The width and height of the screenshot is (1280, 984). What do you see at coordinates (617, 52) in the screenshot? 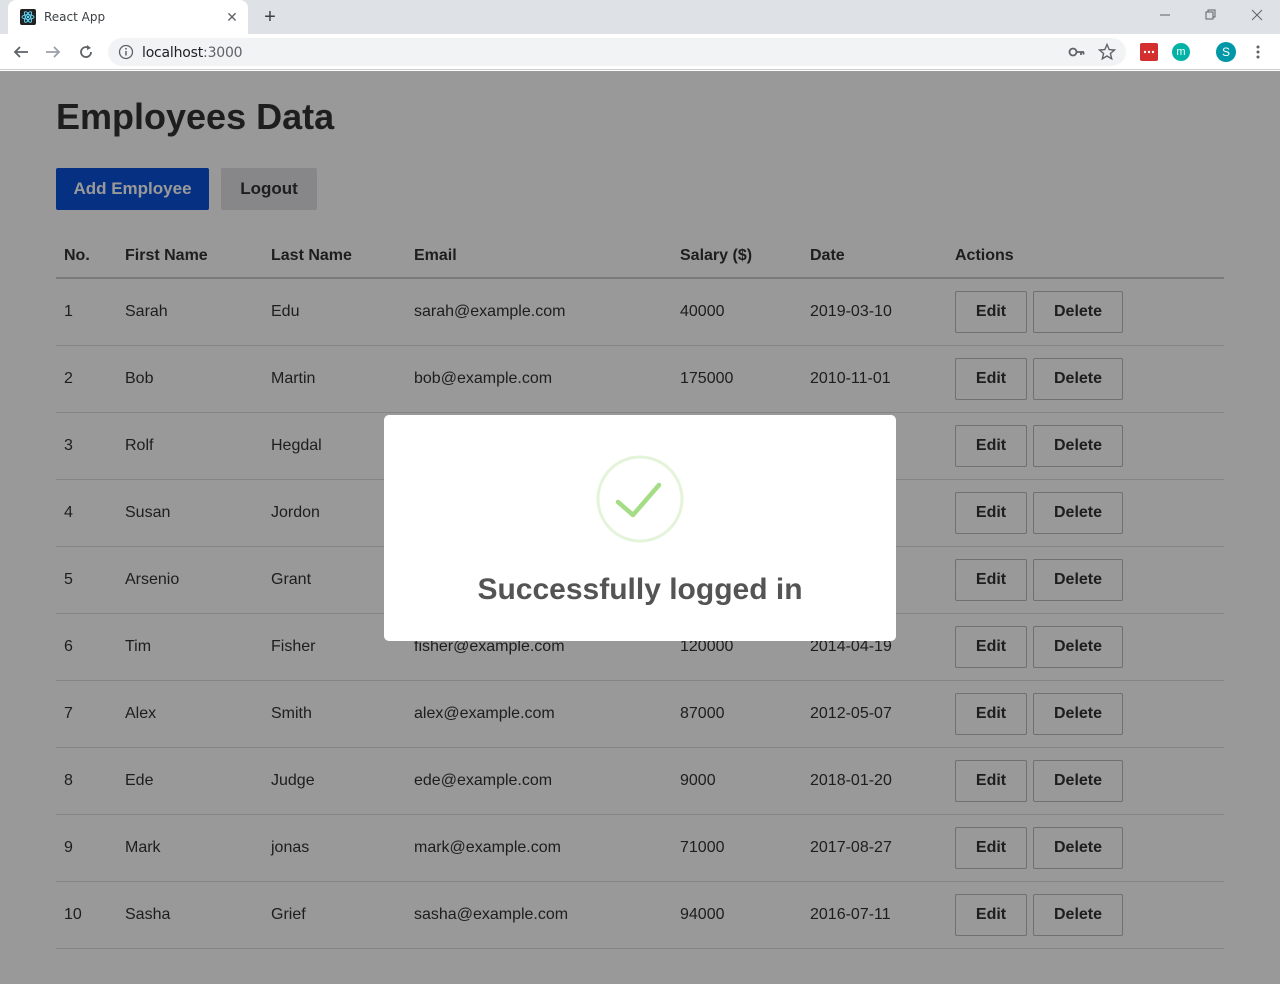
I see `address-bar: localhost:3000` at bounding box center [617, 52].